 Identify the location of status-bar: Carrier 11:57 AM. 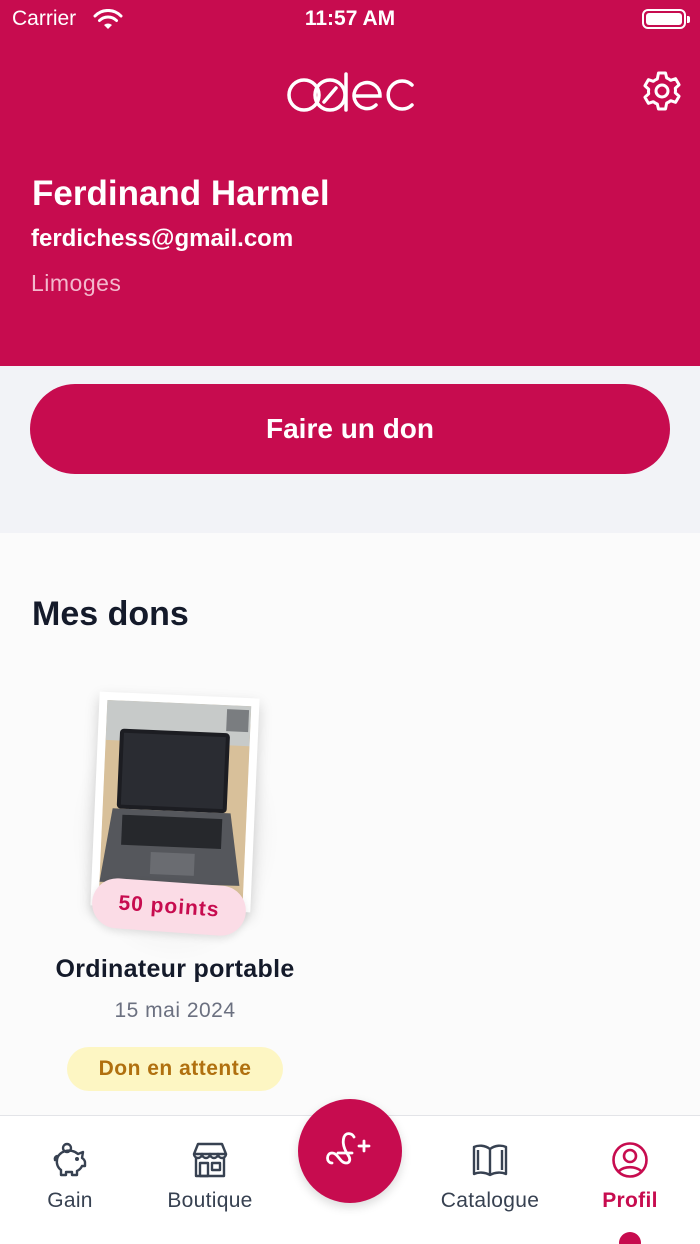
(350, 20).